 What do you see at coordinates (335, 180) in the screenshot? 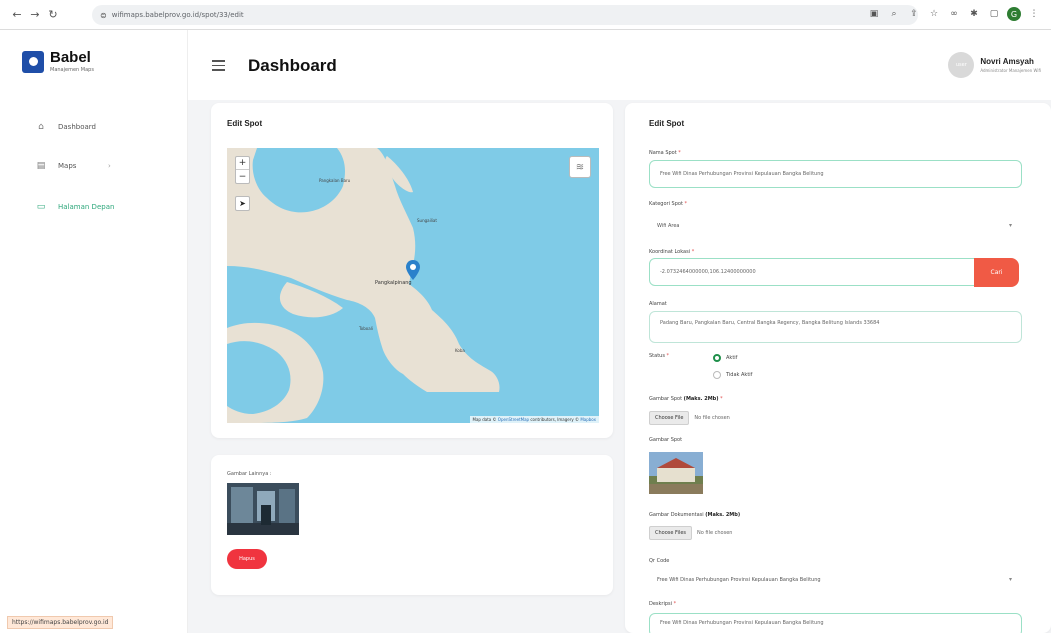
I see `map-place-label: Pangkalan Baru` at bounding box center [335, 180].